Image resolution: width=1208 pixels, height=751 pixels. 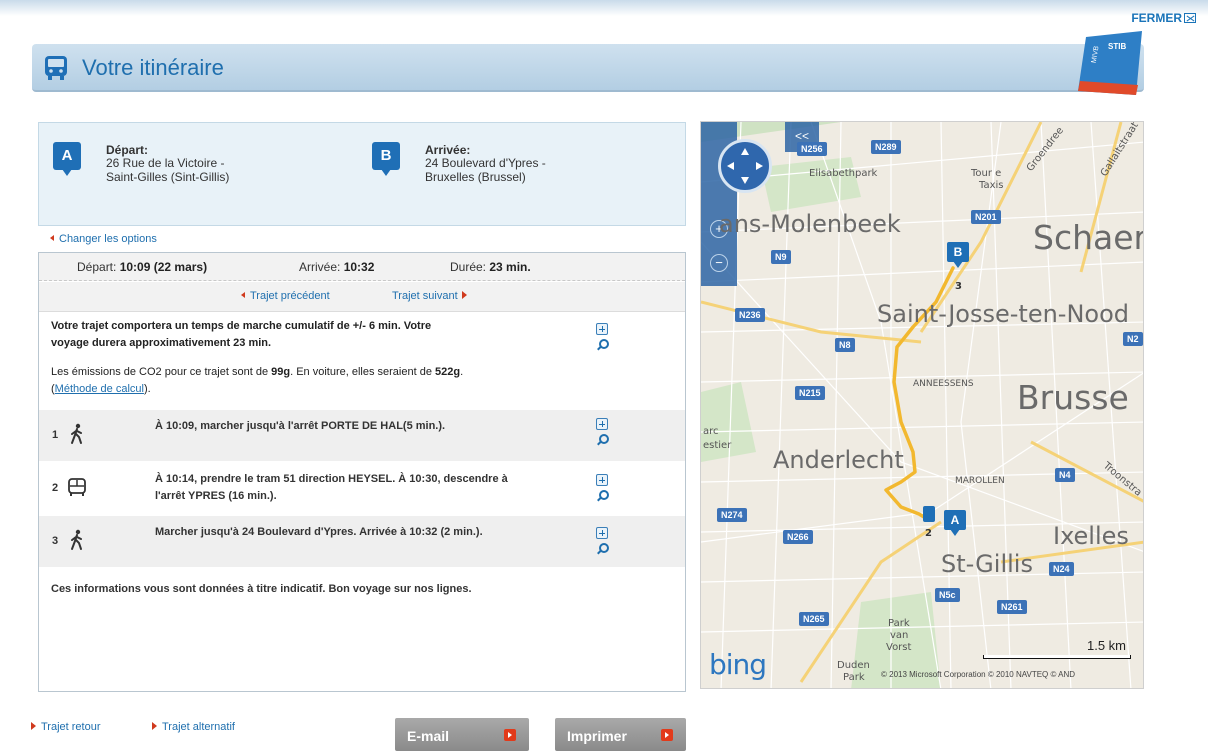 What do you see at coordinates (943, 384) in the screenshot?
I see `map-label-anneessens: ANNEESSENS` at bounding box center [943, 384].